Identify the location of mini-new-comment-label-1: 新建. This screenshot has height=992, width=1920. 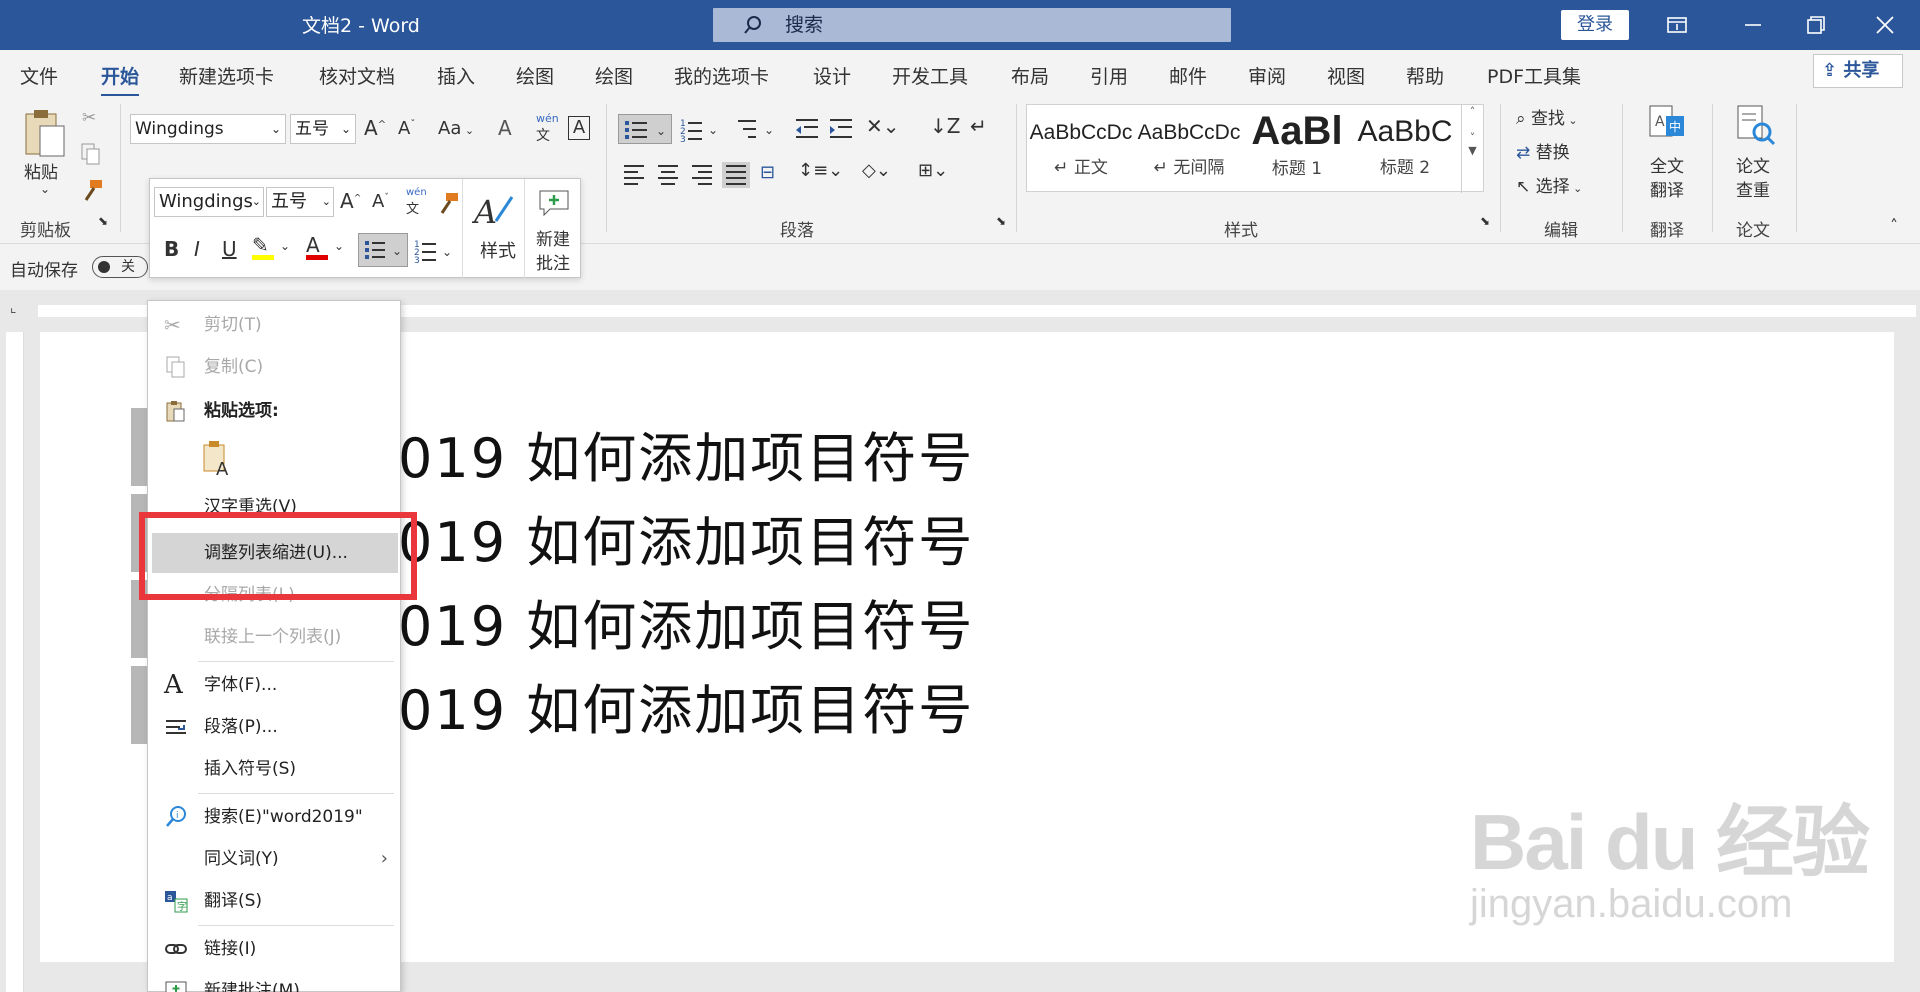
(553, 237).